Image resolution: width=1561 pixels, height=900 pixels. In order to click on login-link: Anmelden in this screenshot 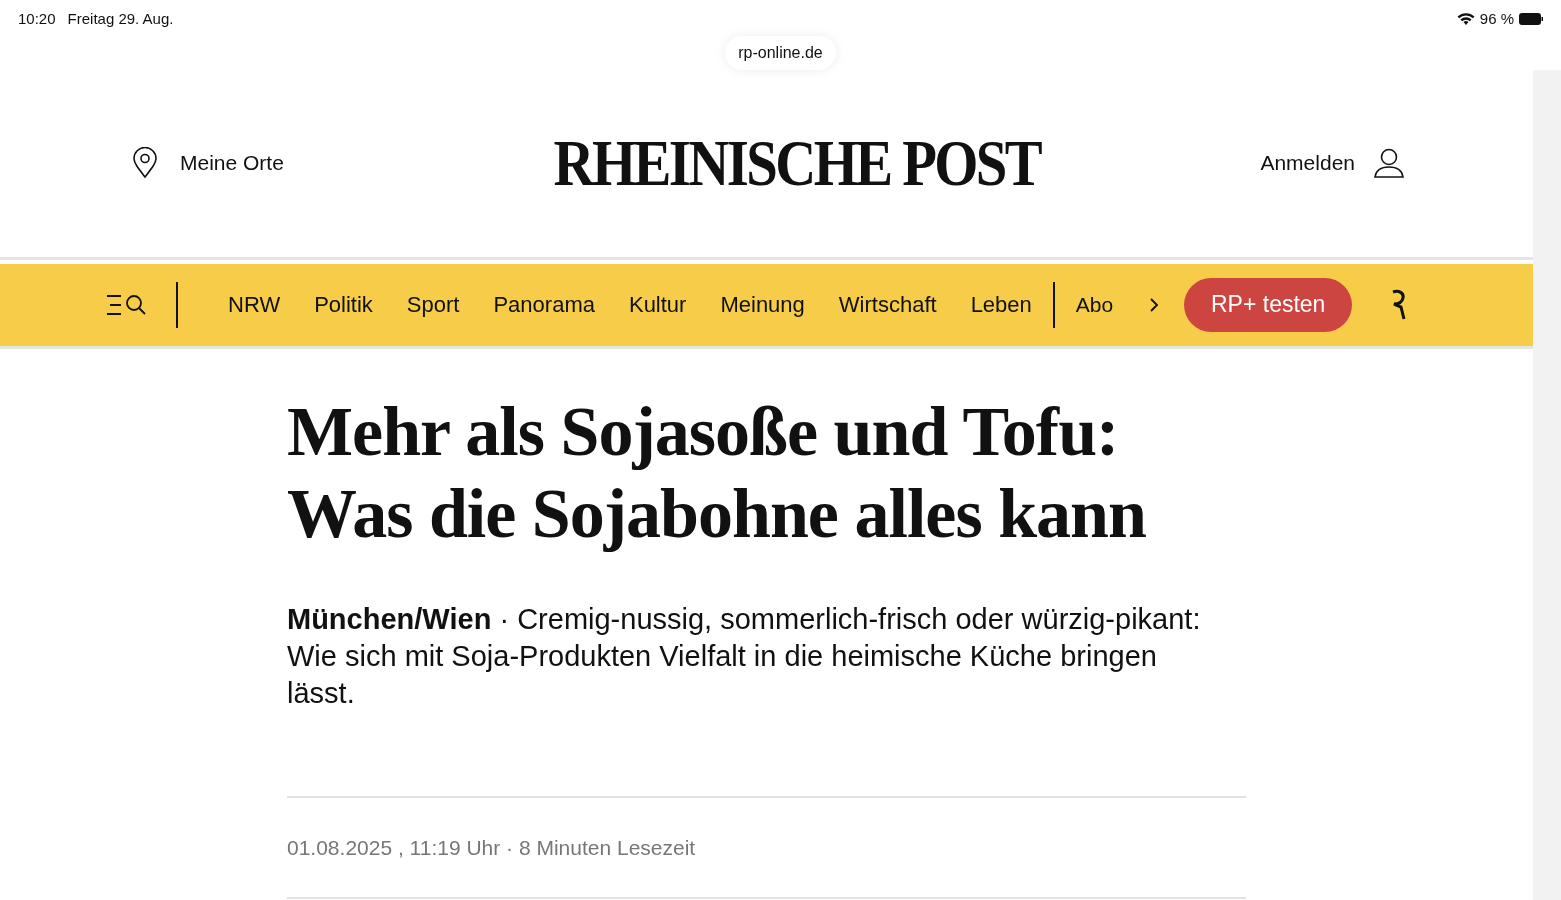, I will do `click(1332, 163)`.